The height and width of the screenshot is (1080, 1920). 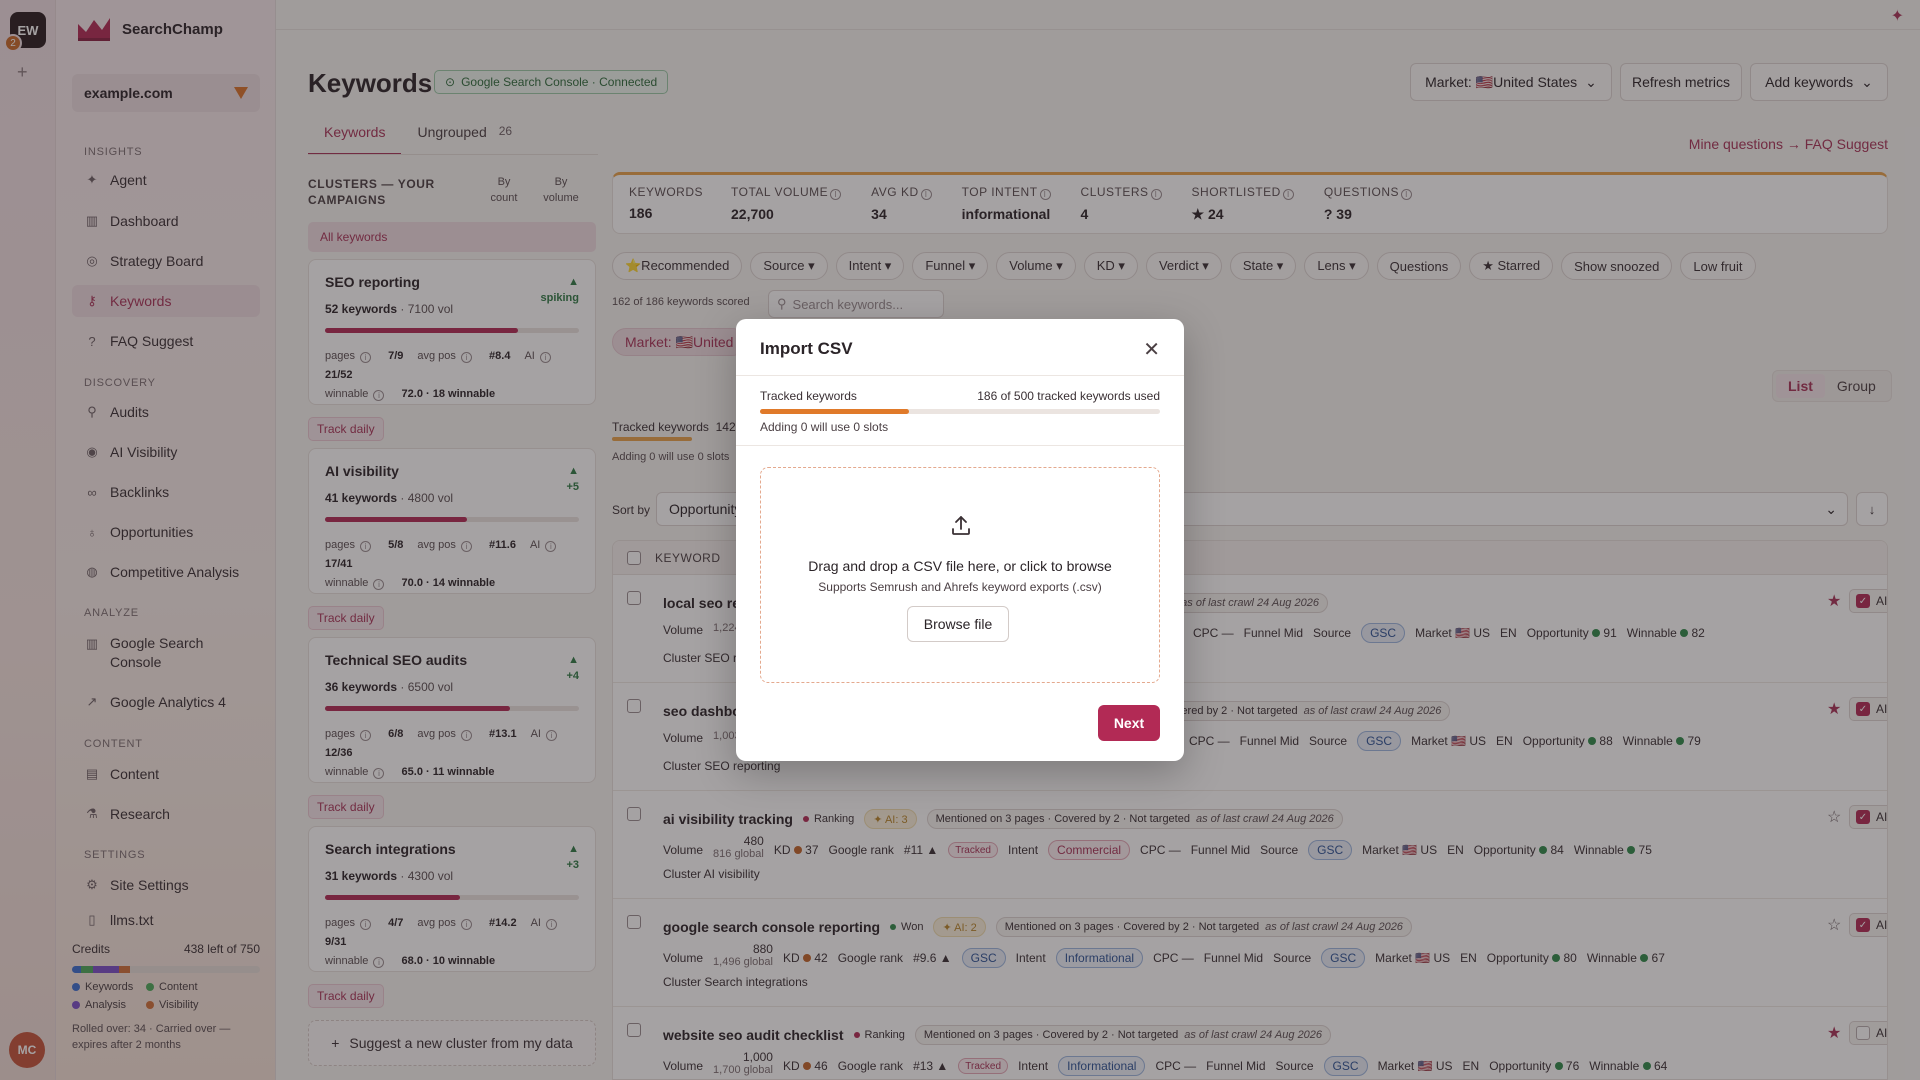 What do you see at coordinates (808, 396) in the screenshot?
I see `usage-label: Tracked keywords` at bounding box center [808, 396].